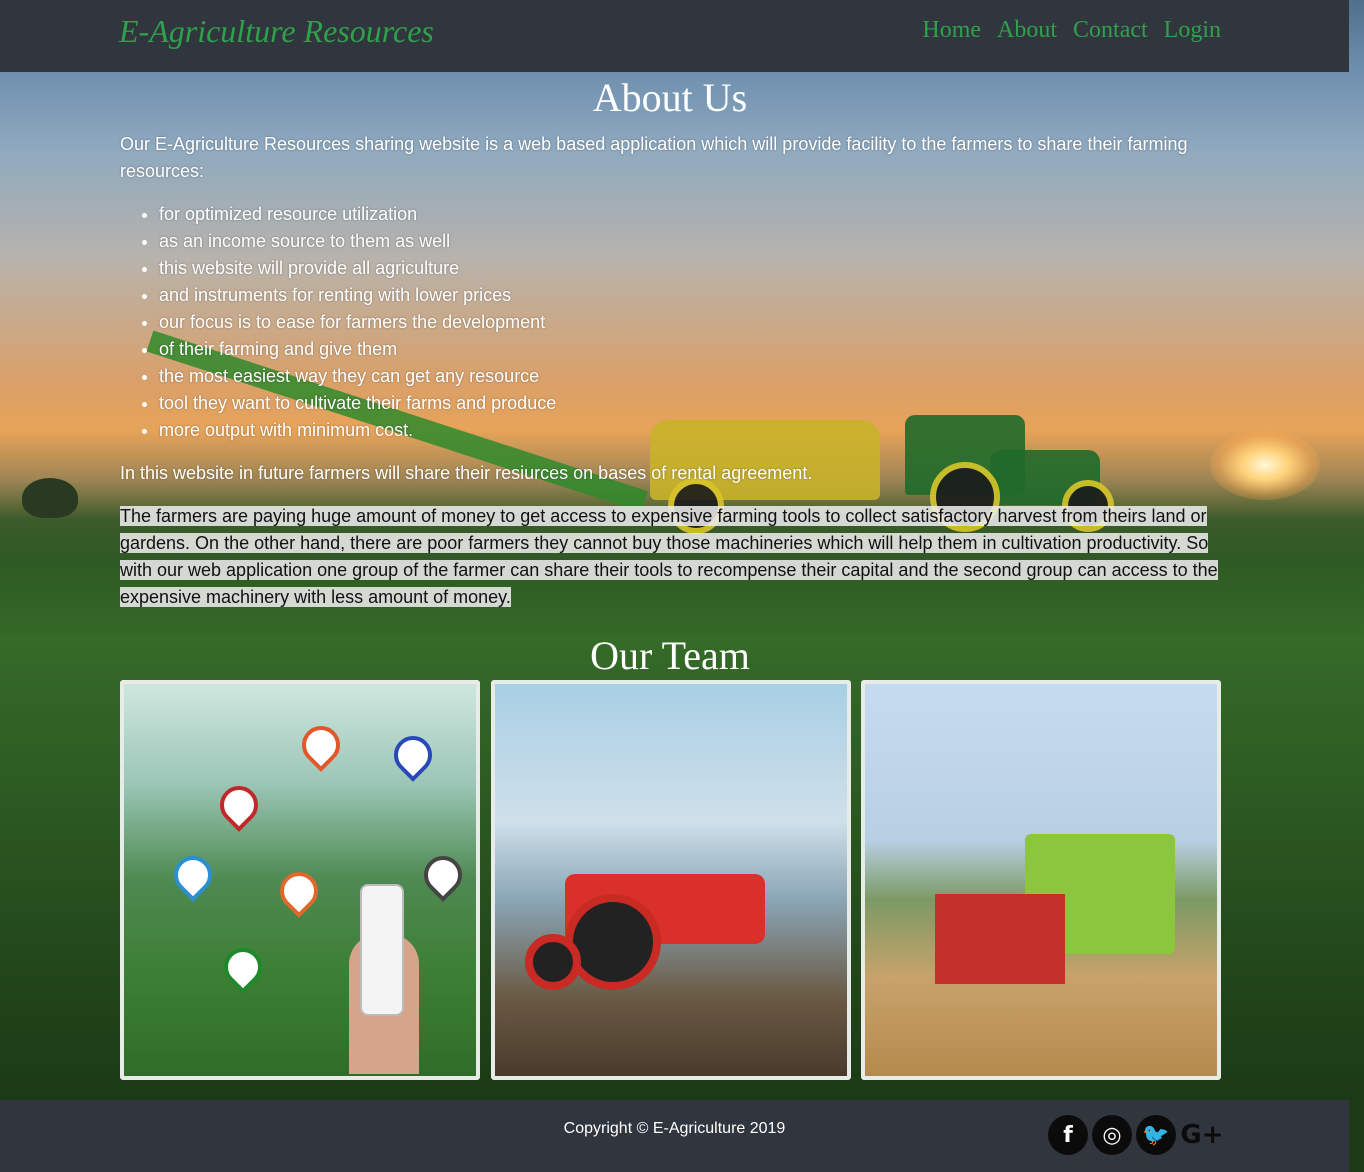 The image size is (1364, 1172). Describe the element at coordinates (1041, 880) in the screenshot. I see `harvester-image` at that location.